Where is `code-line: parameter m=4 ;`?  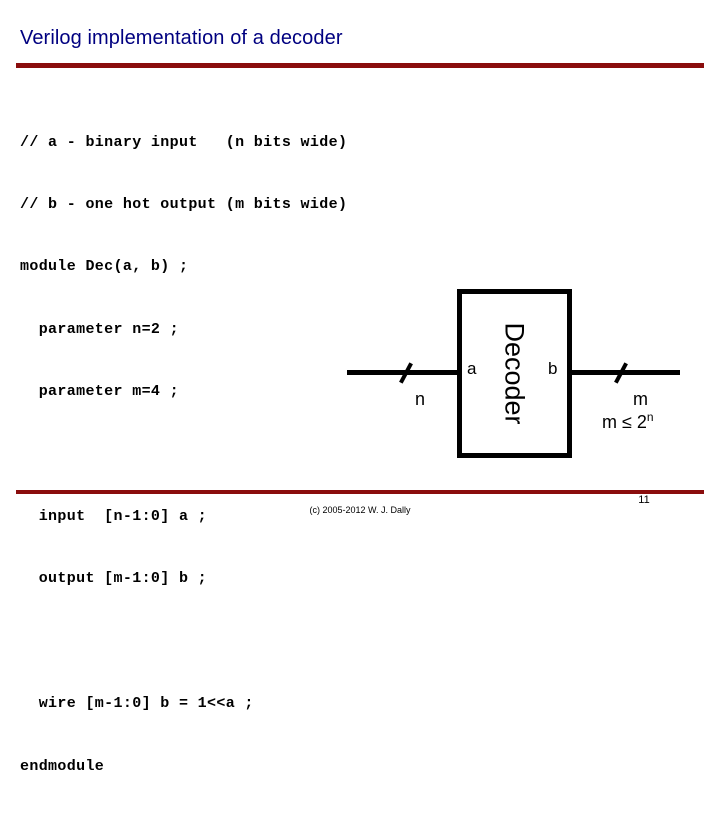
code-line: parameter m=4 ; is located at coordinates (99, 392).